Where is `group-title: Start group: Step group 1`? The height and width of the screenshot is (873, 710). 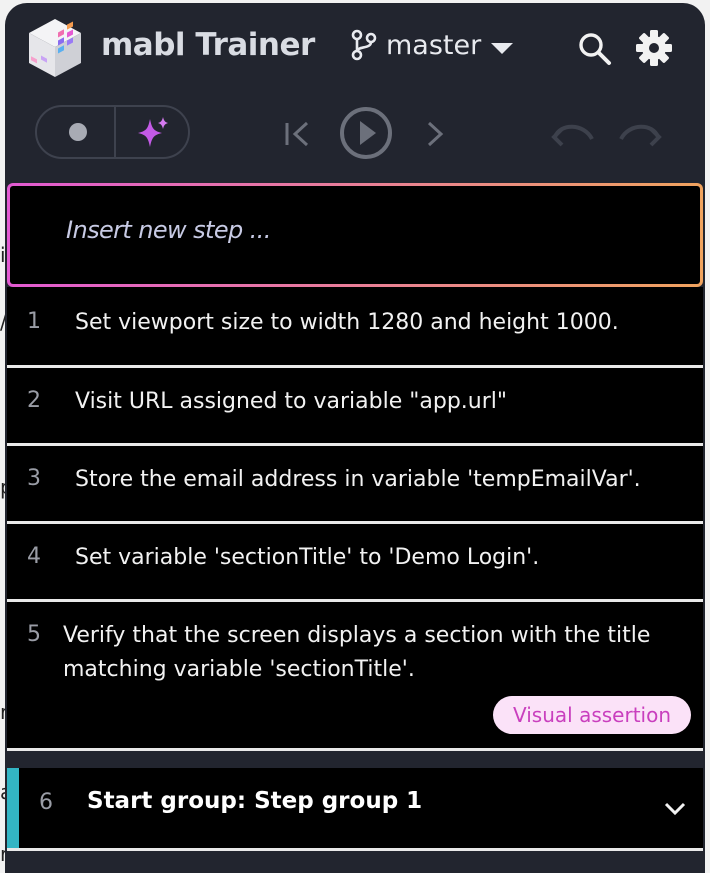
group-title: Start group: Step group 1 is located at coordinates (255, 801).